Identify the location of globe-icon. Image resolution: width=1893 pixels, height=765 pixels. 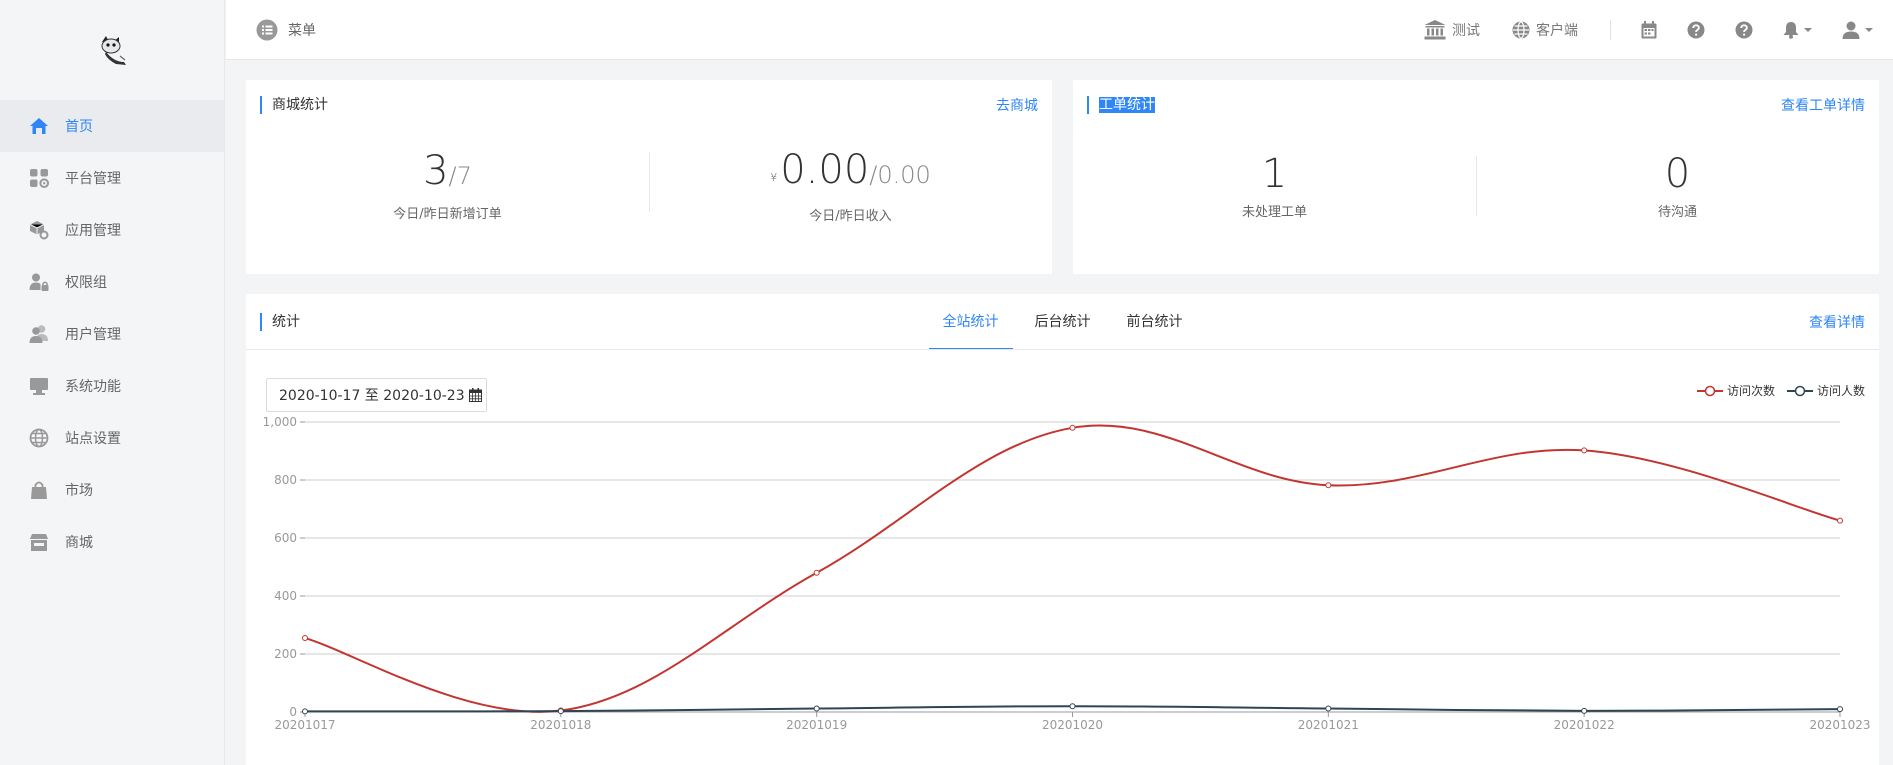
(39, 438).